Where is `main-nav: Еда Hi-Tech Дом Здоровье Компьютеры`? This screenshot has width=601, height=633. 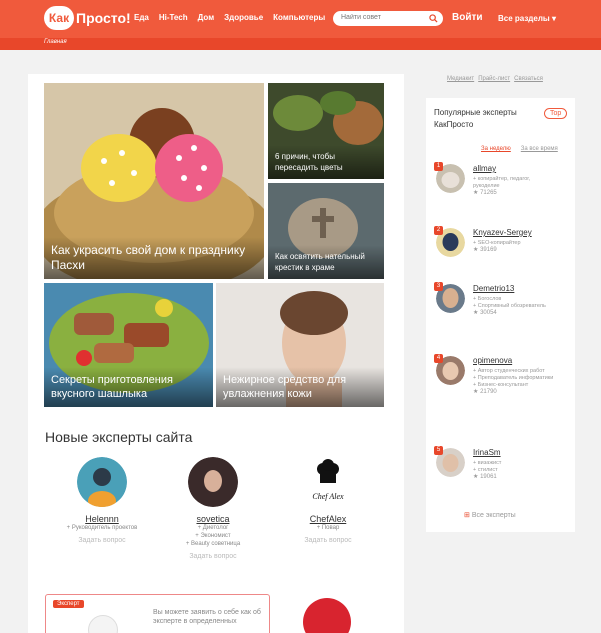 main-nav: Еда Hi-Tech Дом Здоровье Компьютеры is located at coordinates (234, 17).